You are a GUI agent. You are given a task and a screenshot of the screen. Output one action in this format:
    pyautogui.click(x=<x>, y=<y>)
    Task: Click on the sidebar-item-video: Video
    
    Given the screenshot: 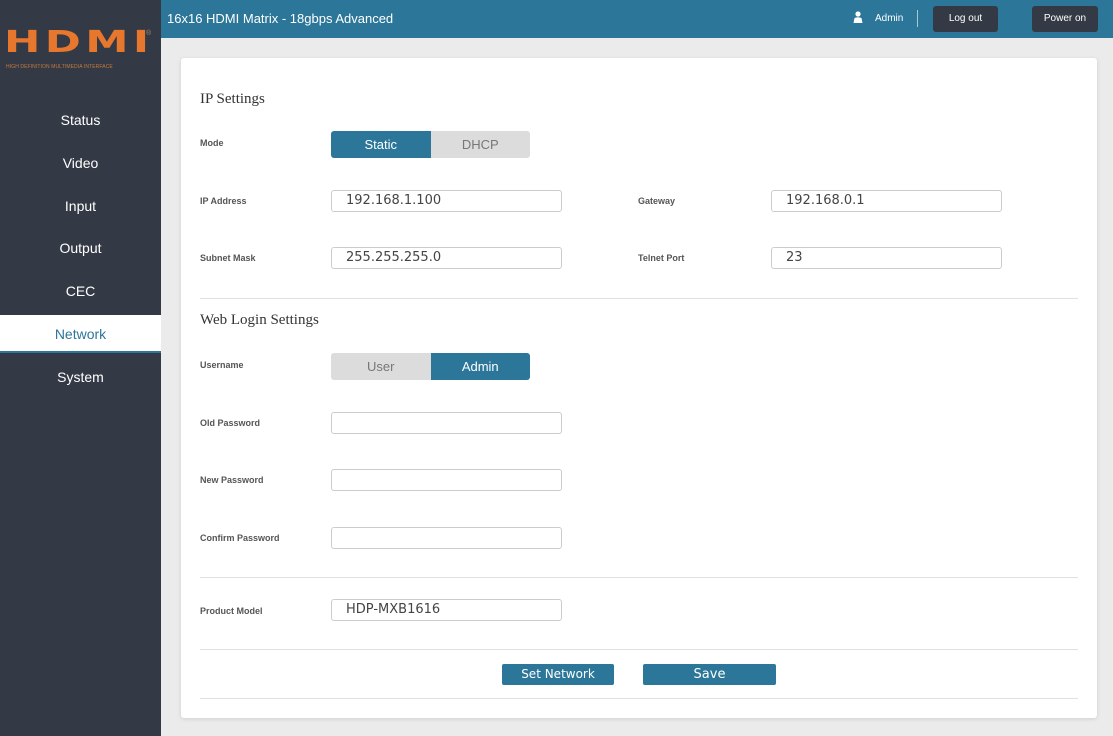 What is the action you would take?
    pyautogui.click(x=80, y=163)
    